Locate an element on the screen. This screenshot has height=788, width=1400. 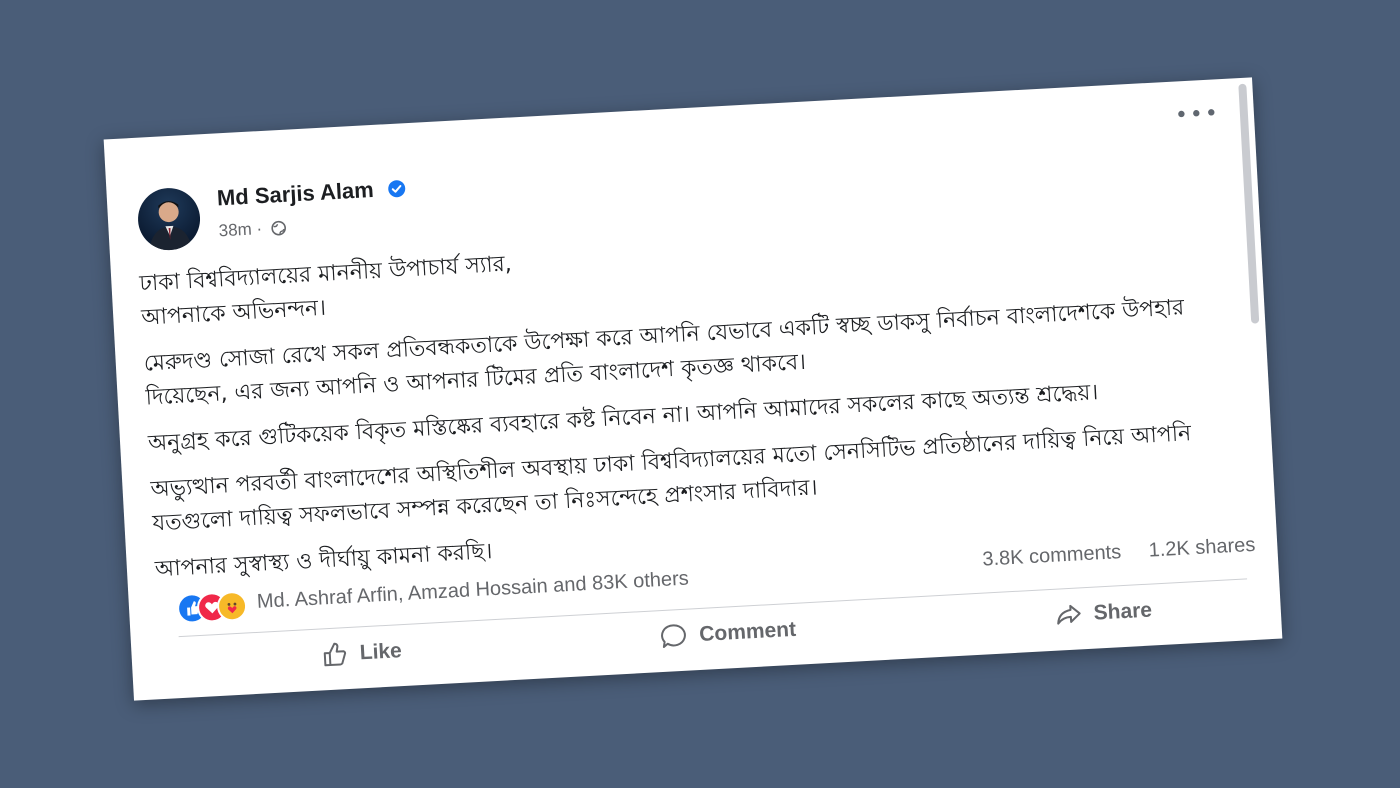
comment-label: Comment is located at coordinates (747, 632).